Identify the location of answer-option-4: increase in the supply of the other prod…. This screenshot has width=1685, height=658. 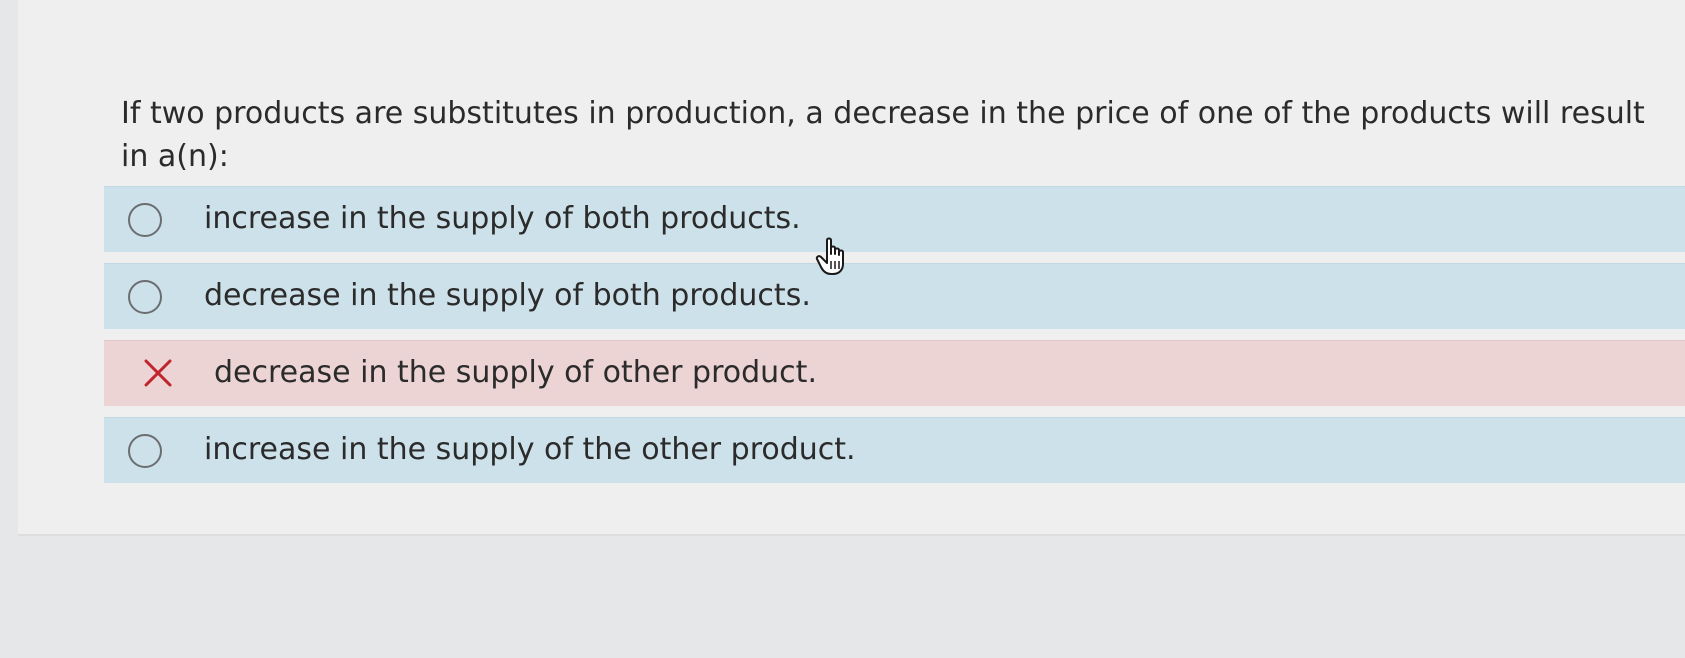
(894, 450).